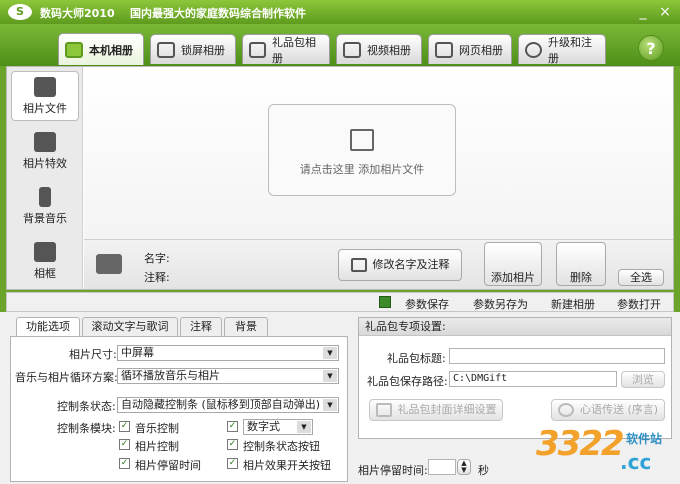  I want to click on sidebar-item-label: 相框, so click(45, 273).